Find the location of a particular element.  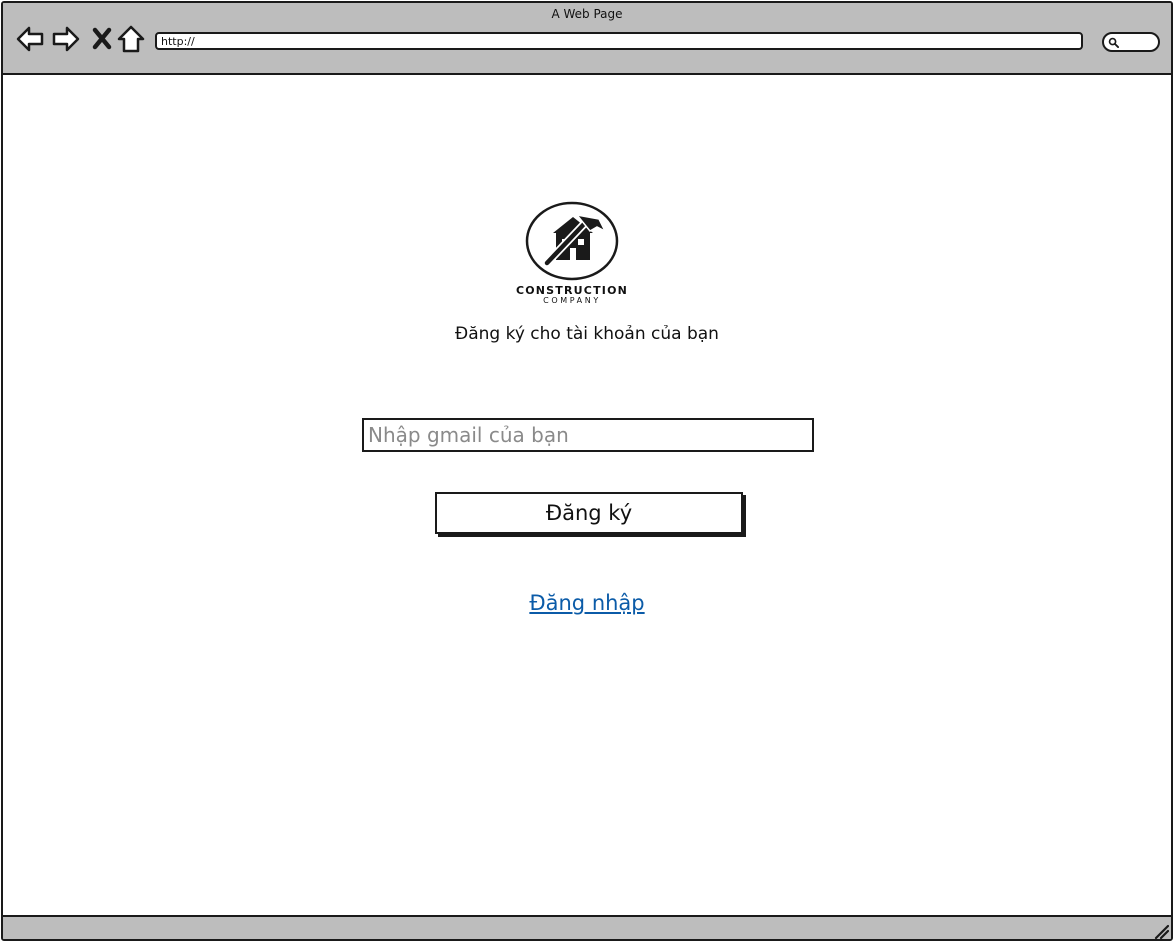

address-bar is located at coordinates (619, 41).